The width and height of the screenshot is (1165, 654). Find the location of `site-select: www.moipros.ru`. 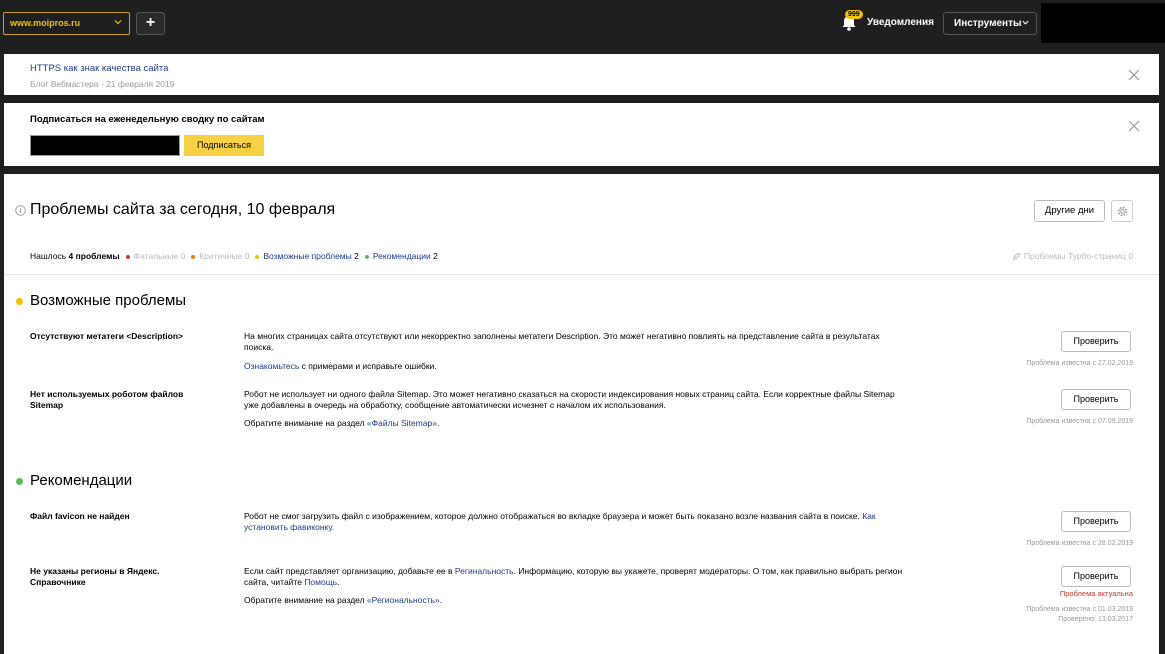

site-select: www.moipros.ru is located at coordinates (66, 23).